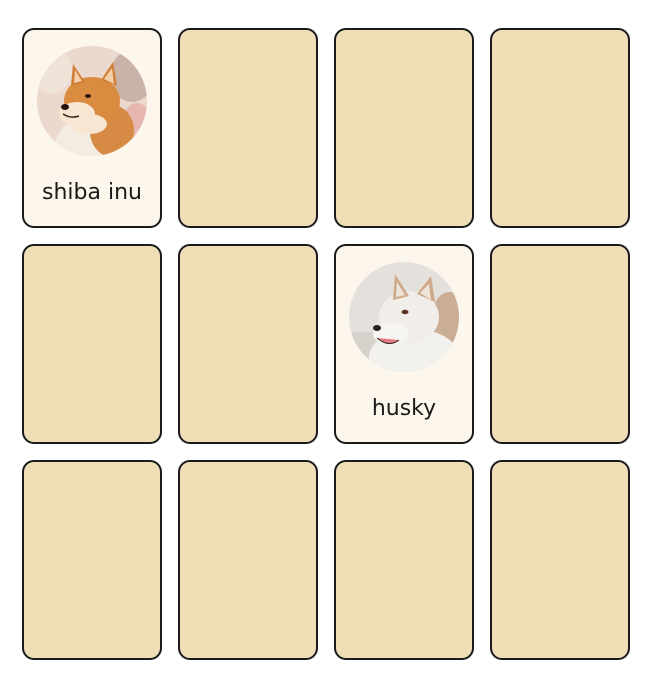 This screenshot has height=688, width=660. What do you see at coordinates (248, 128) in the screenshot?
I see `card-2-face-down` at bounding box center [248, 128].